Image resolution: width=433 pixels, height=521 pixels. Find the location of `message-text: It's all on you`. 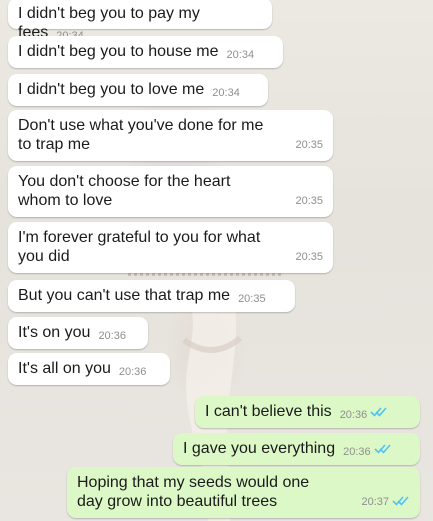

message-text: It's all on you is located at coordinates (64, 368).